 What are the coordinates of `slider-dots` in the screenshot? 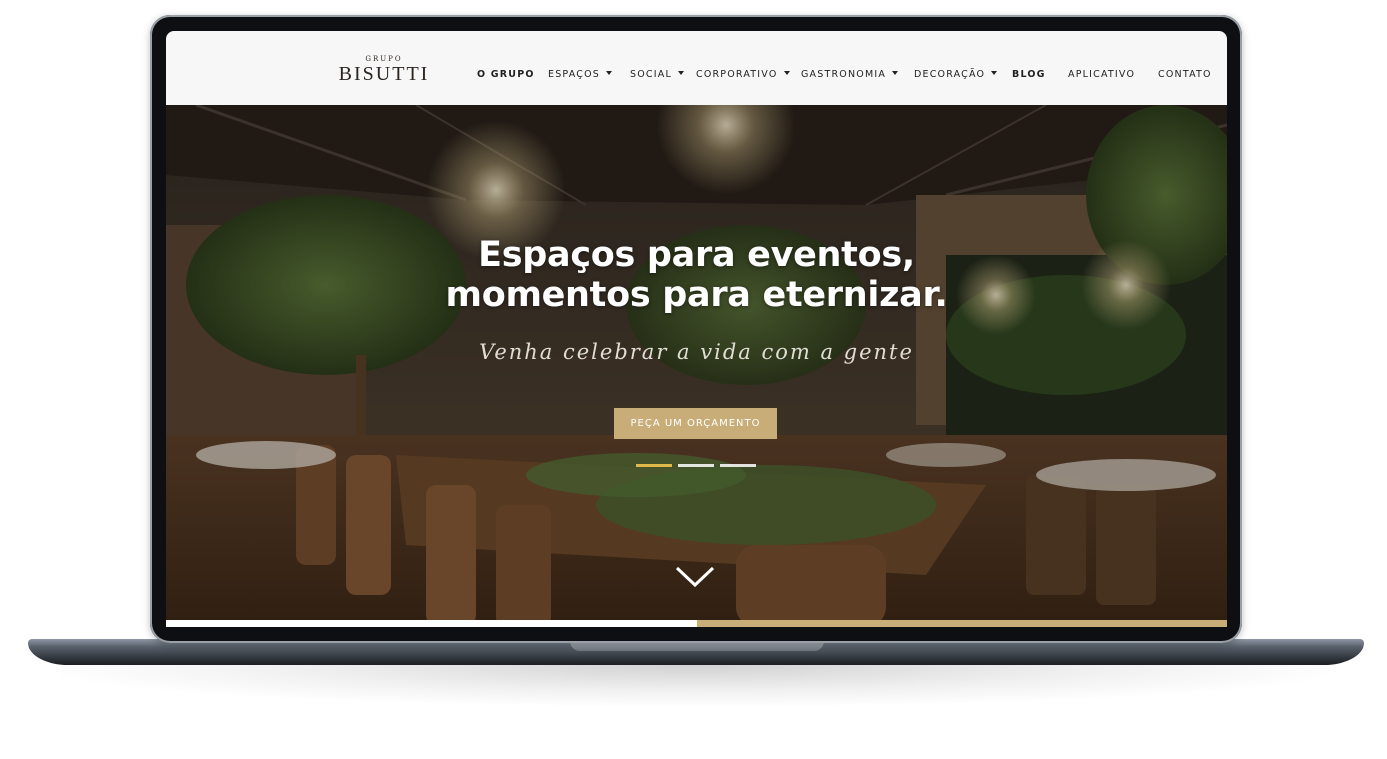 It's located at (696, 465).